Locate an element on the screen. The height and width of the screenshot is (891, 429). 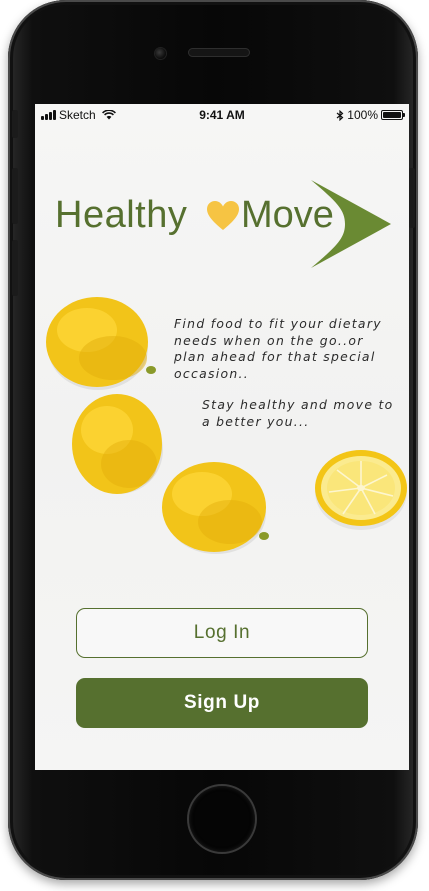
status-bar: Sketch 9:41 AM 100% is located at coordinates (222, 115).